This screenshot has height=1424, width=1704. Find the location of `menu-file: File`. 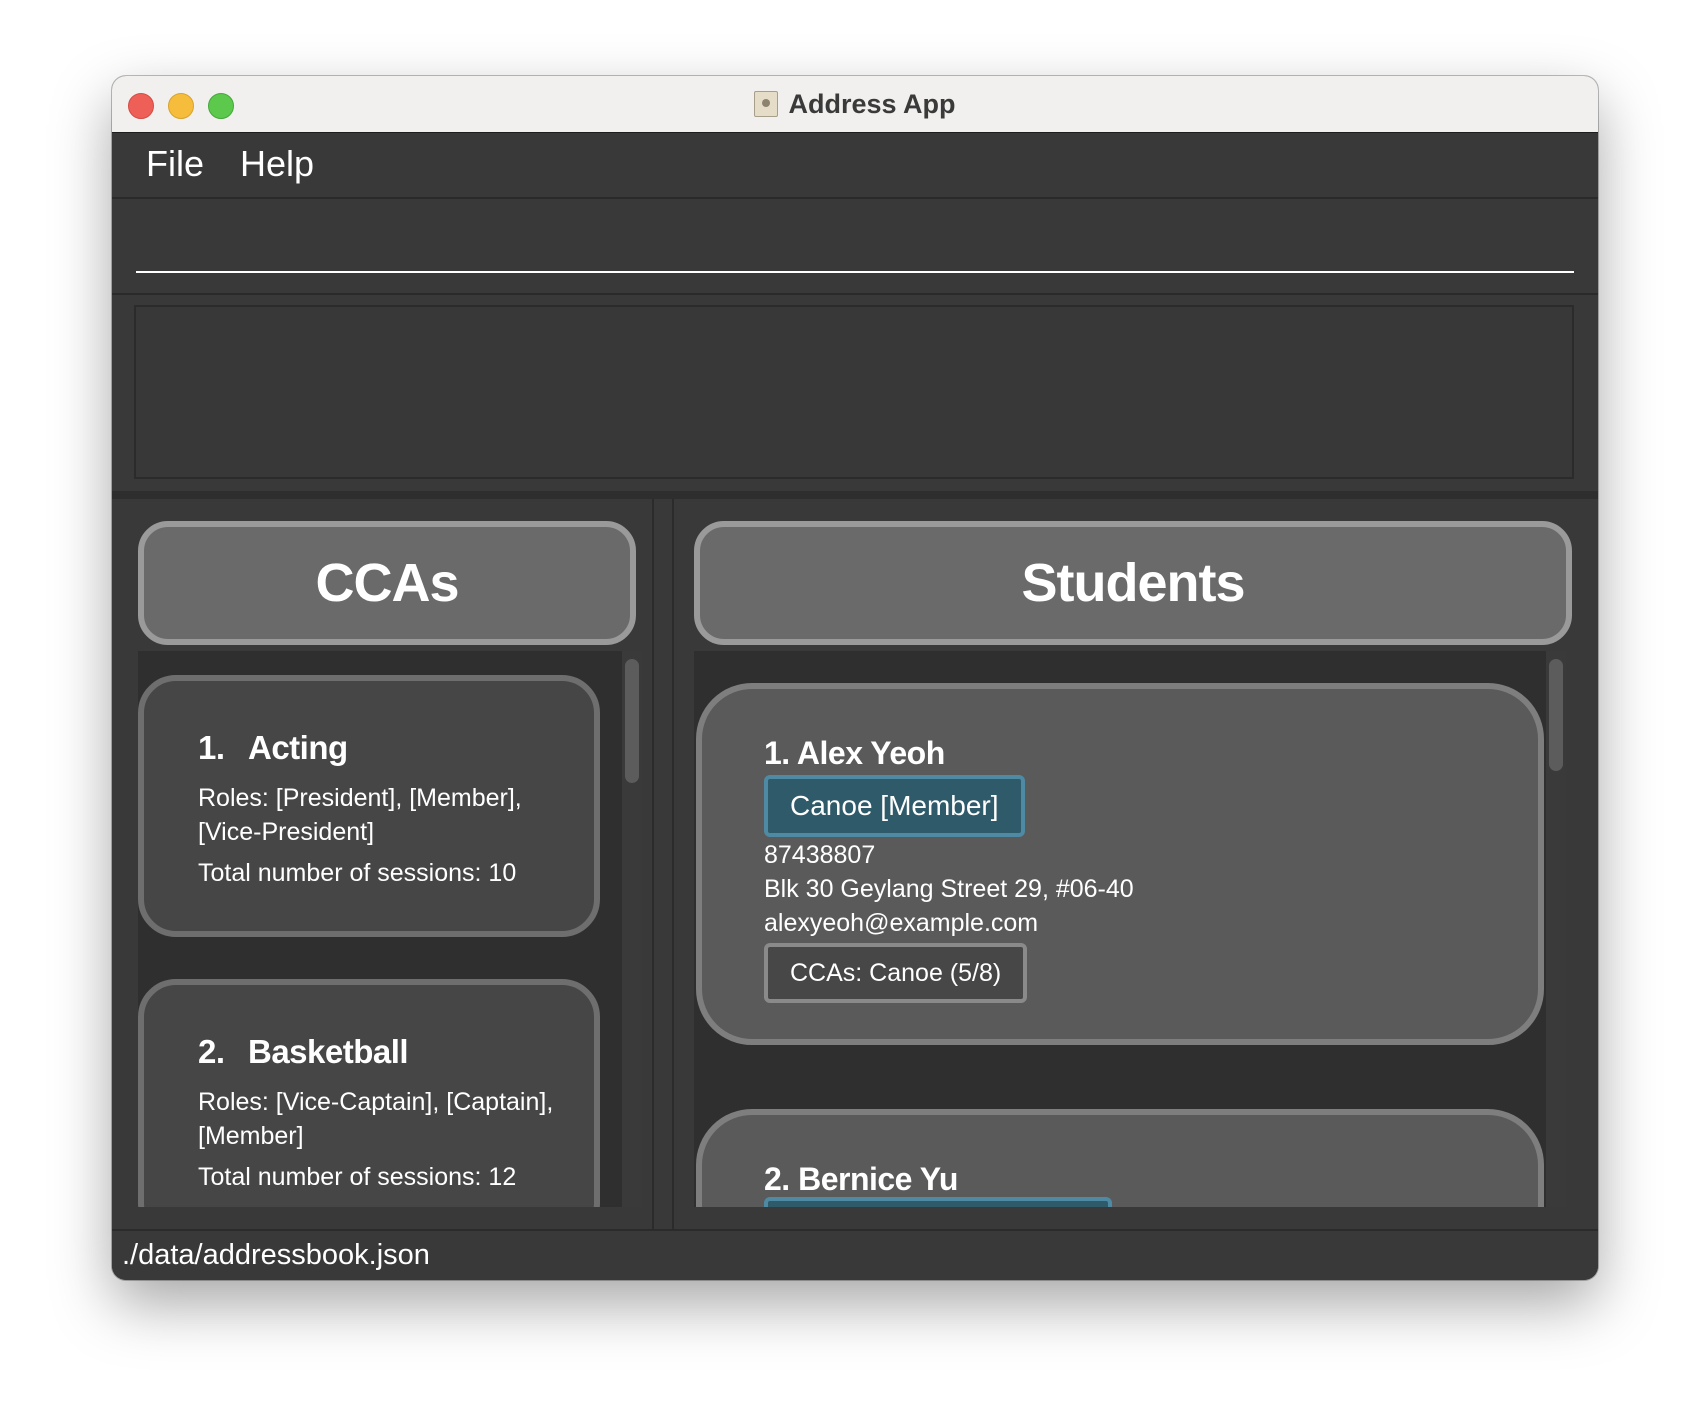

menu-file: File is located at coordinates (175, 164).